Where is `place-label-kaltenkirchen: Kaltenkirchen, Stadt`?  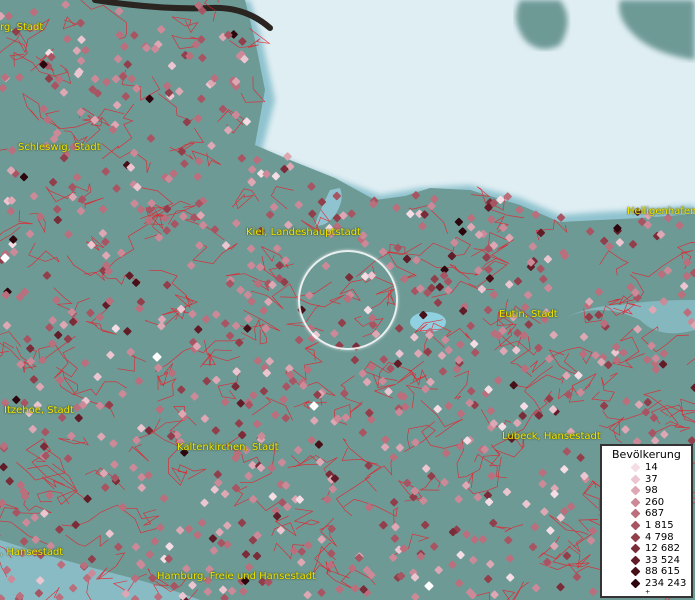 place-label-kaltenkirchen: Kaltenkirchen, Stadt is located at coordinates (228, 447).